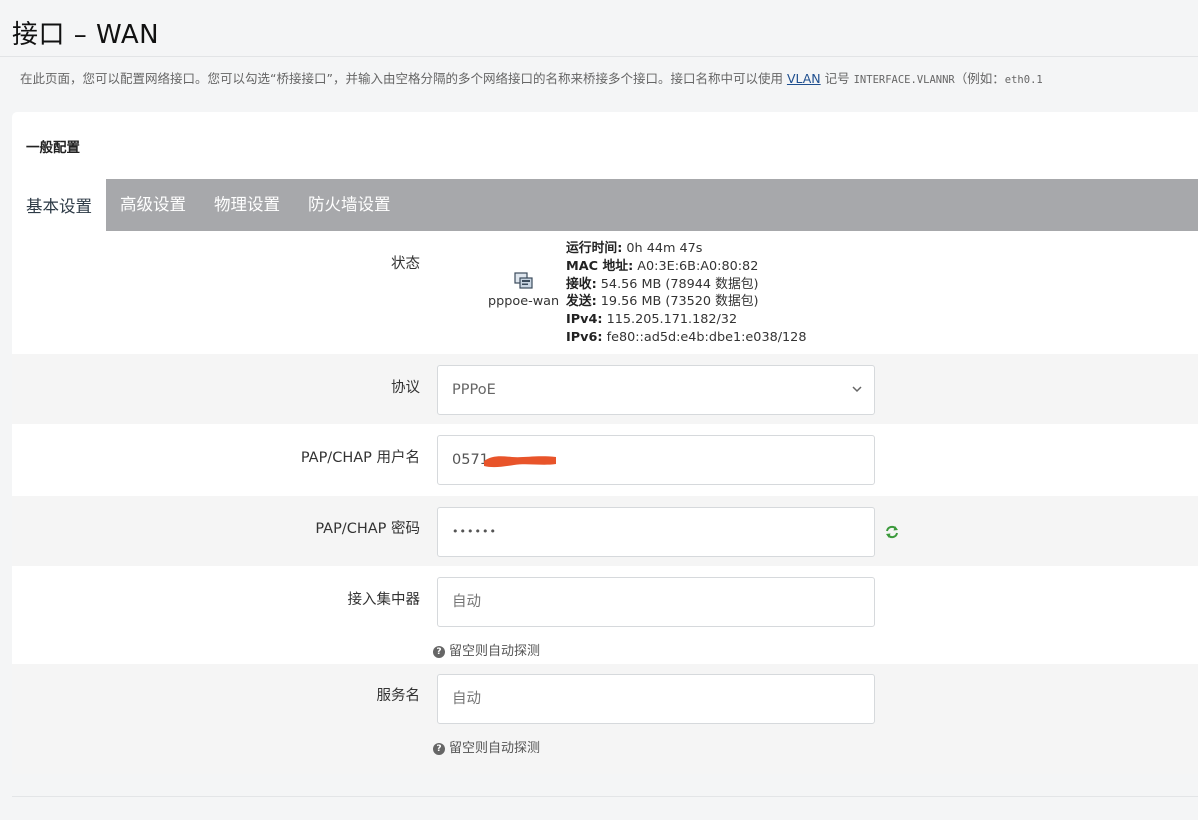  What do you see at coordinates (523, 280) in the screenshot?
I see `network-interface-icon` at bounding box center [523, 280].